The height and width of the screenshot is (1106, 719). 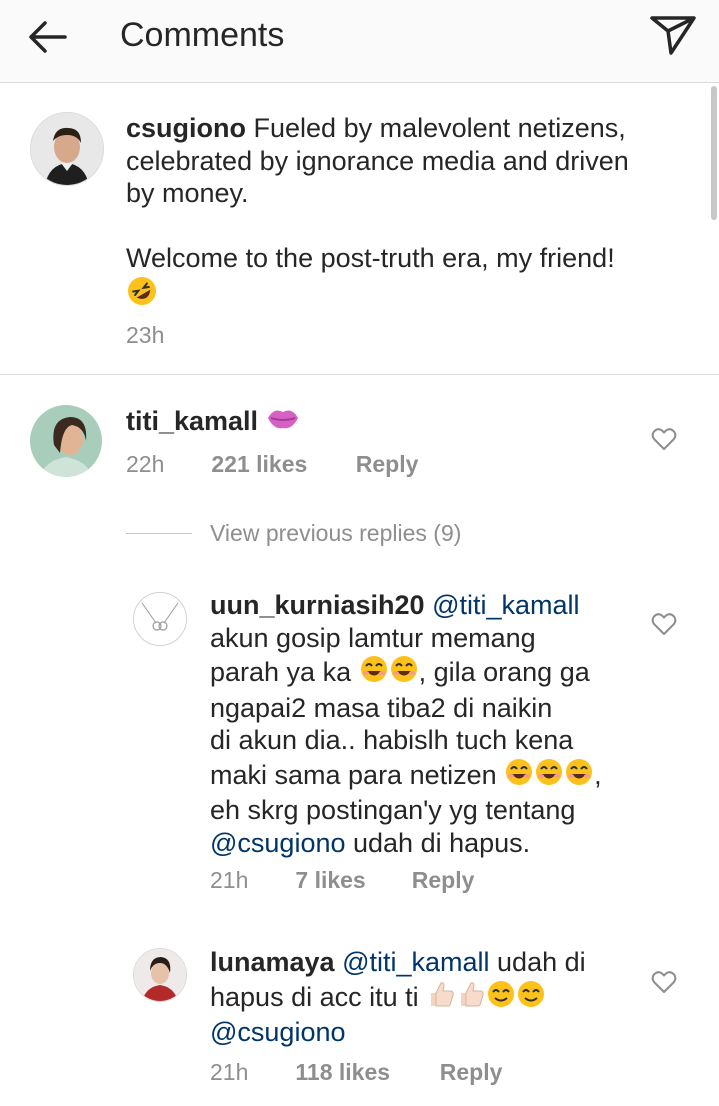 I want to click on reply-meta: 21h 118 likes Reply, so click(x=356, y=1072).